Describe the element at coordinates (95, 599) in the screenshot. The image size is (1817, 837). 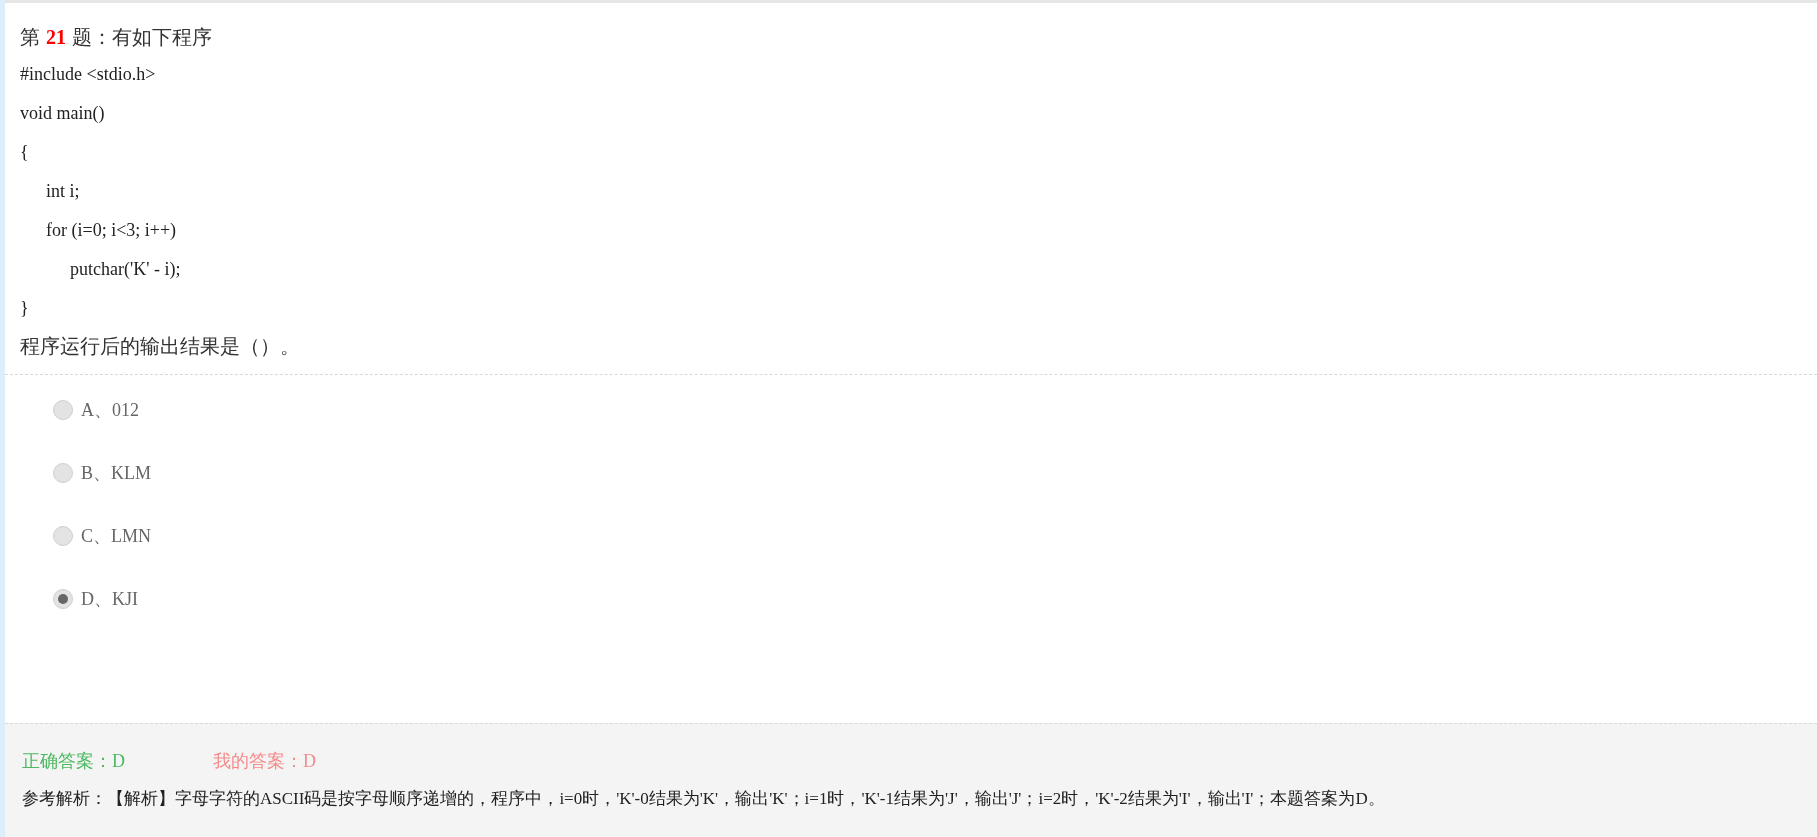
I see `answer-option: D、KJI` at that location.